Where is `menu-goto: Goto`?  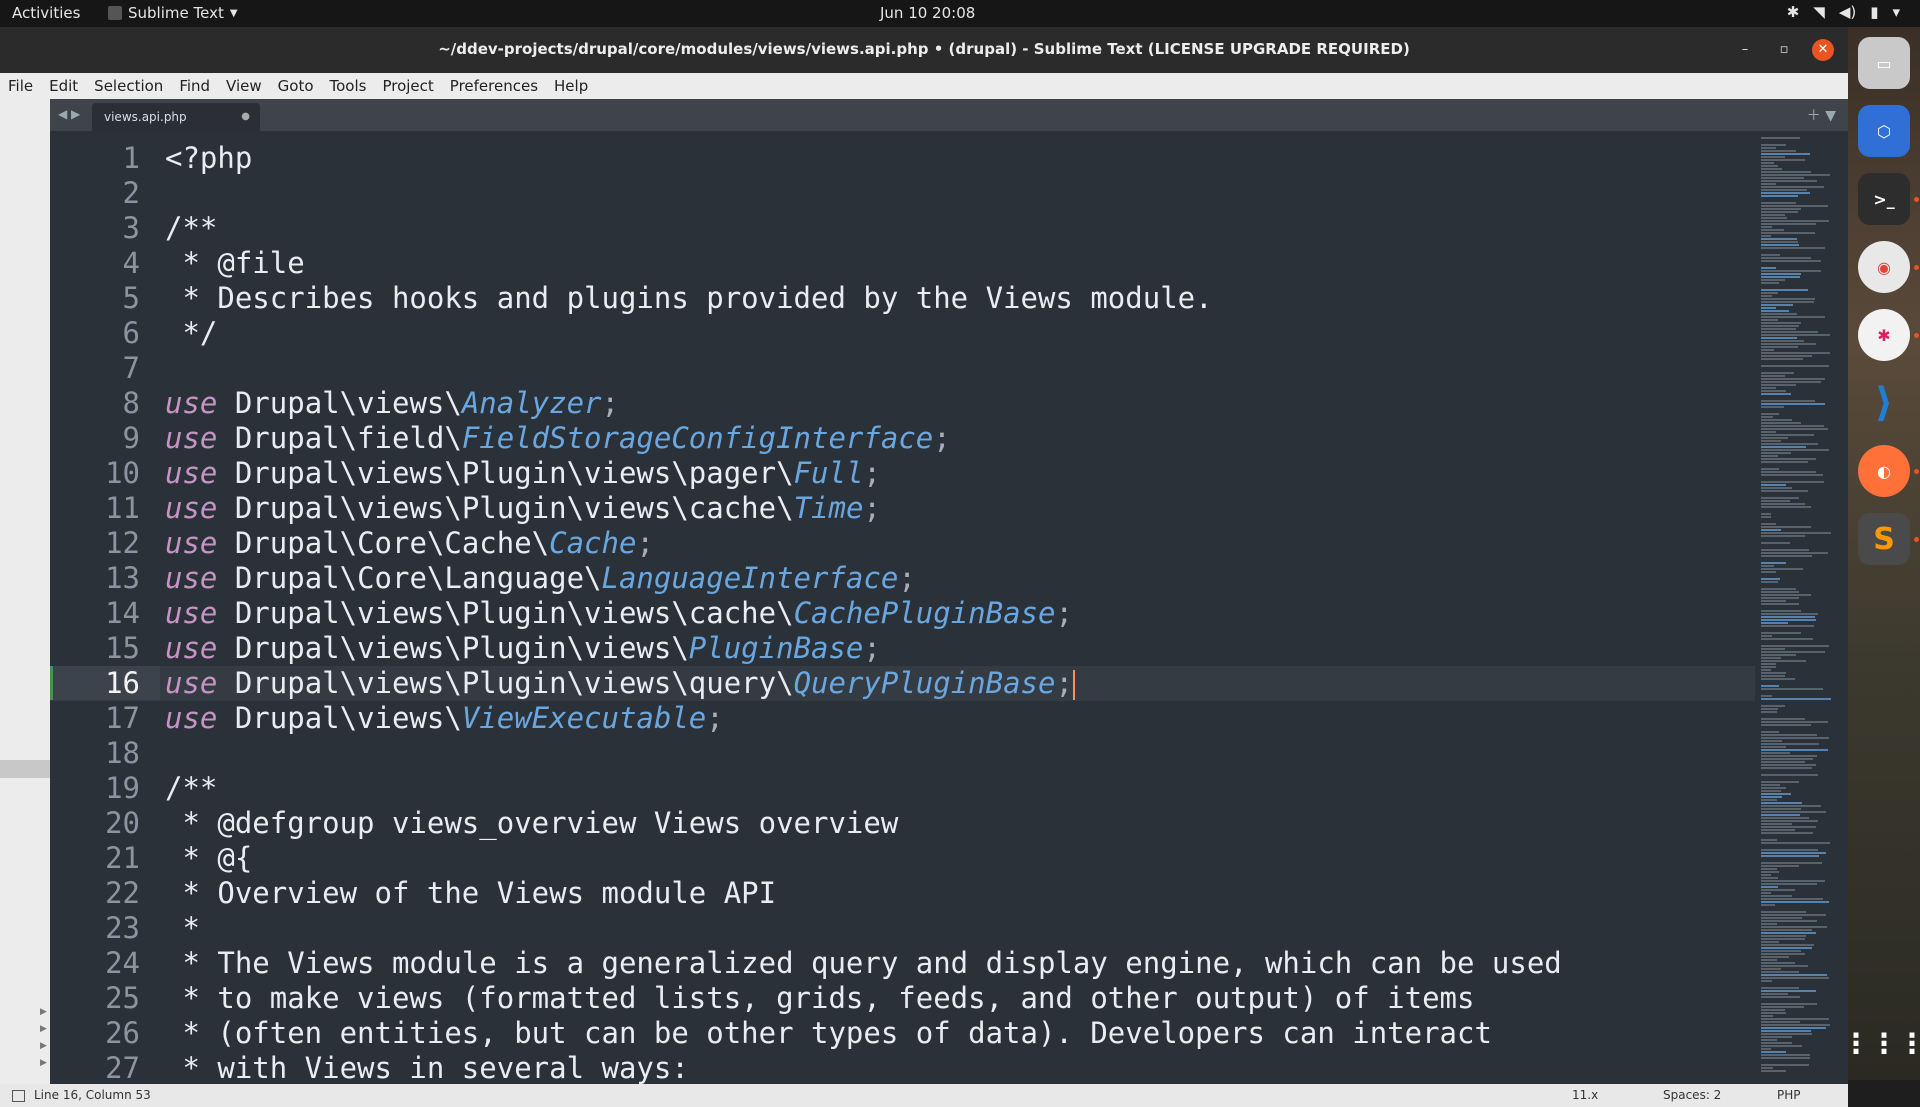 menu-goto: Goto is located at coordinates (296, 86).